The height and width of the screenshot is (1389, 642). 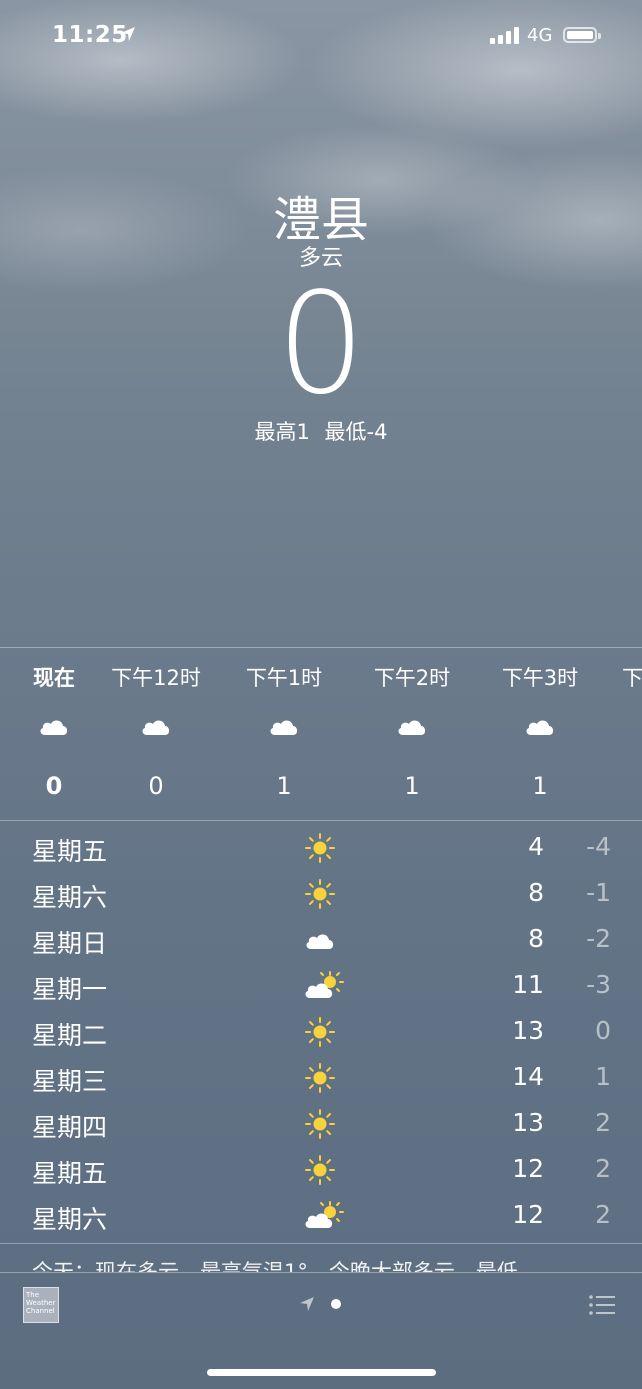 What do you see at coordinates (412, 678) in the screenshot?
I see `hour-label: 下午2时` at bounding box center [412, 678].